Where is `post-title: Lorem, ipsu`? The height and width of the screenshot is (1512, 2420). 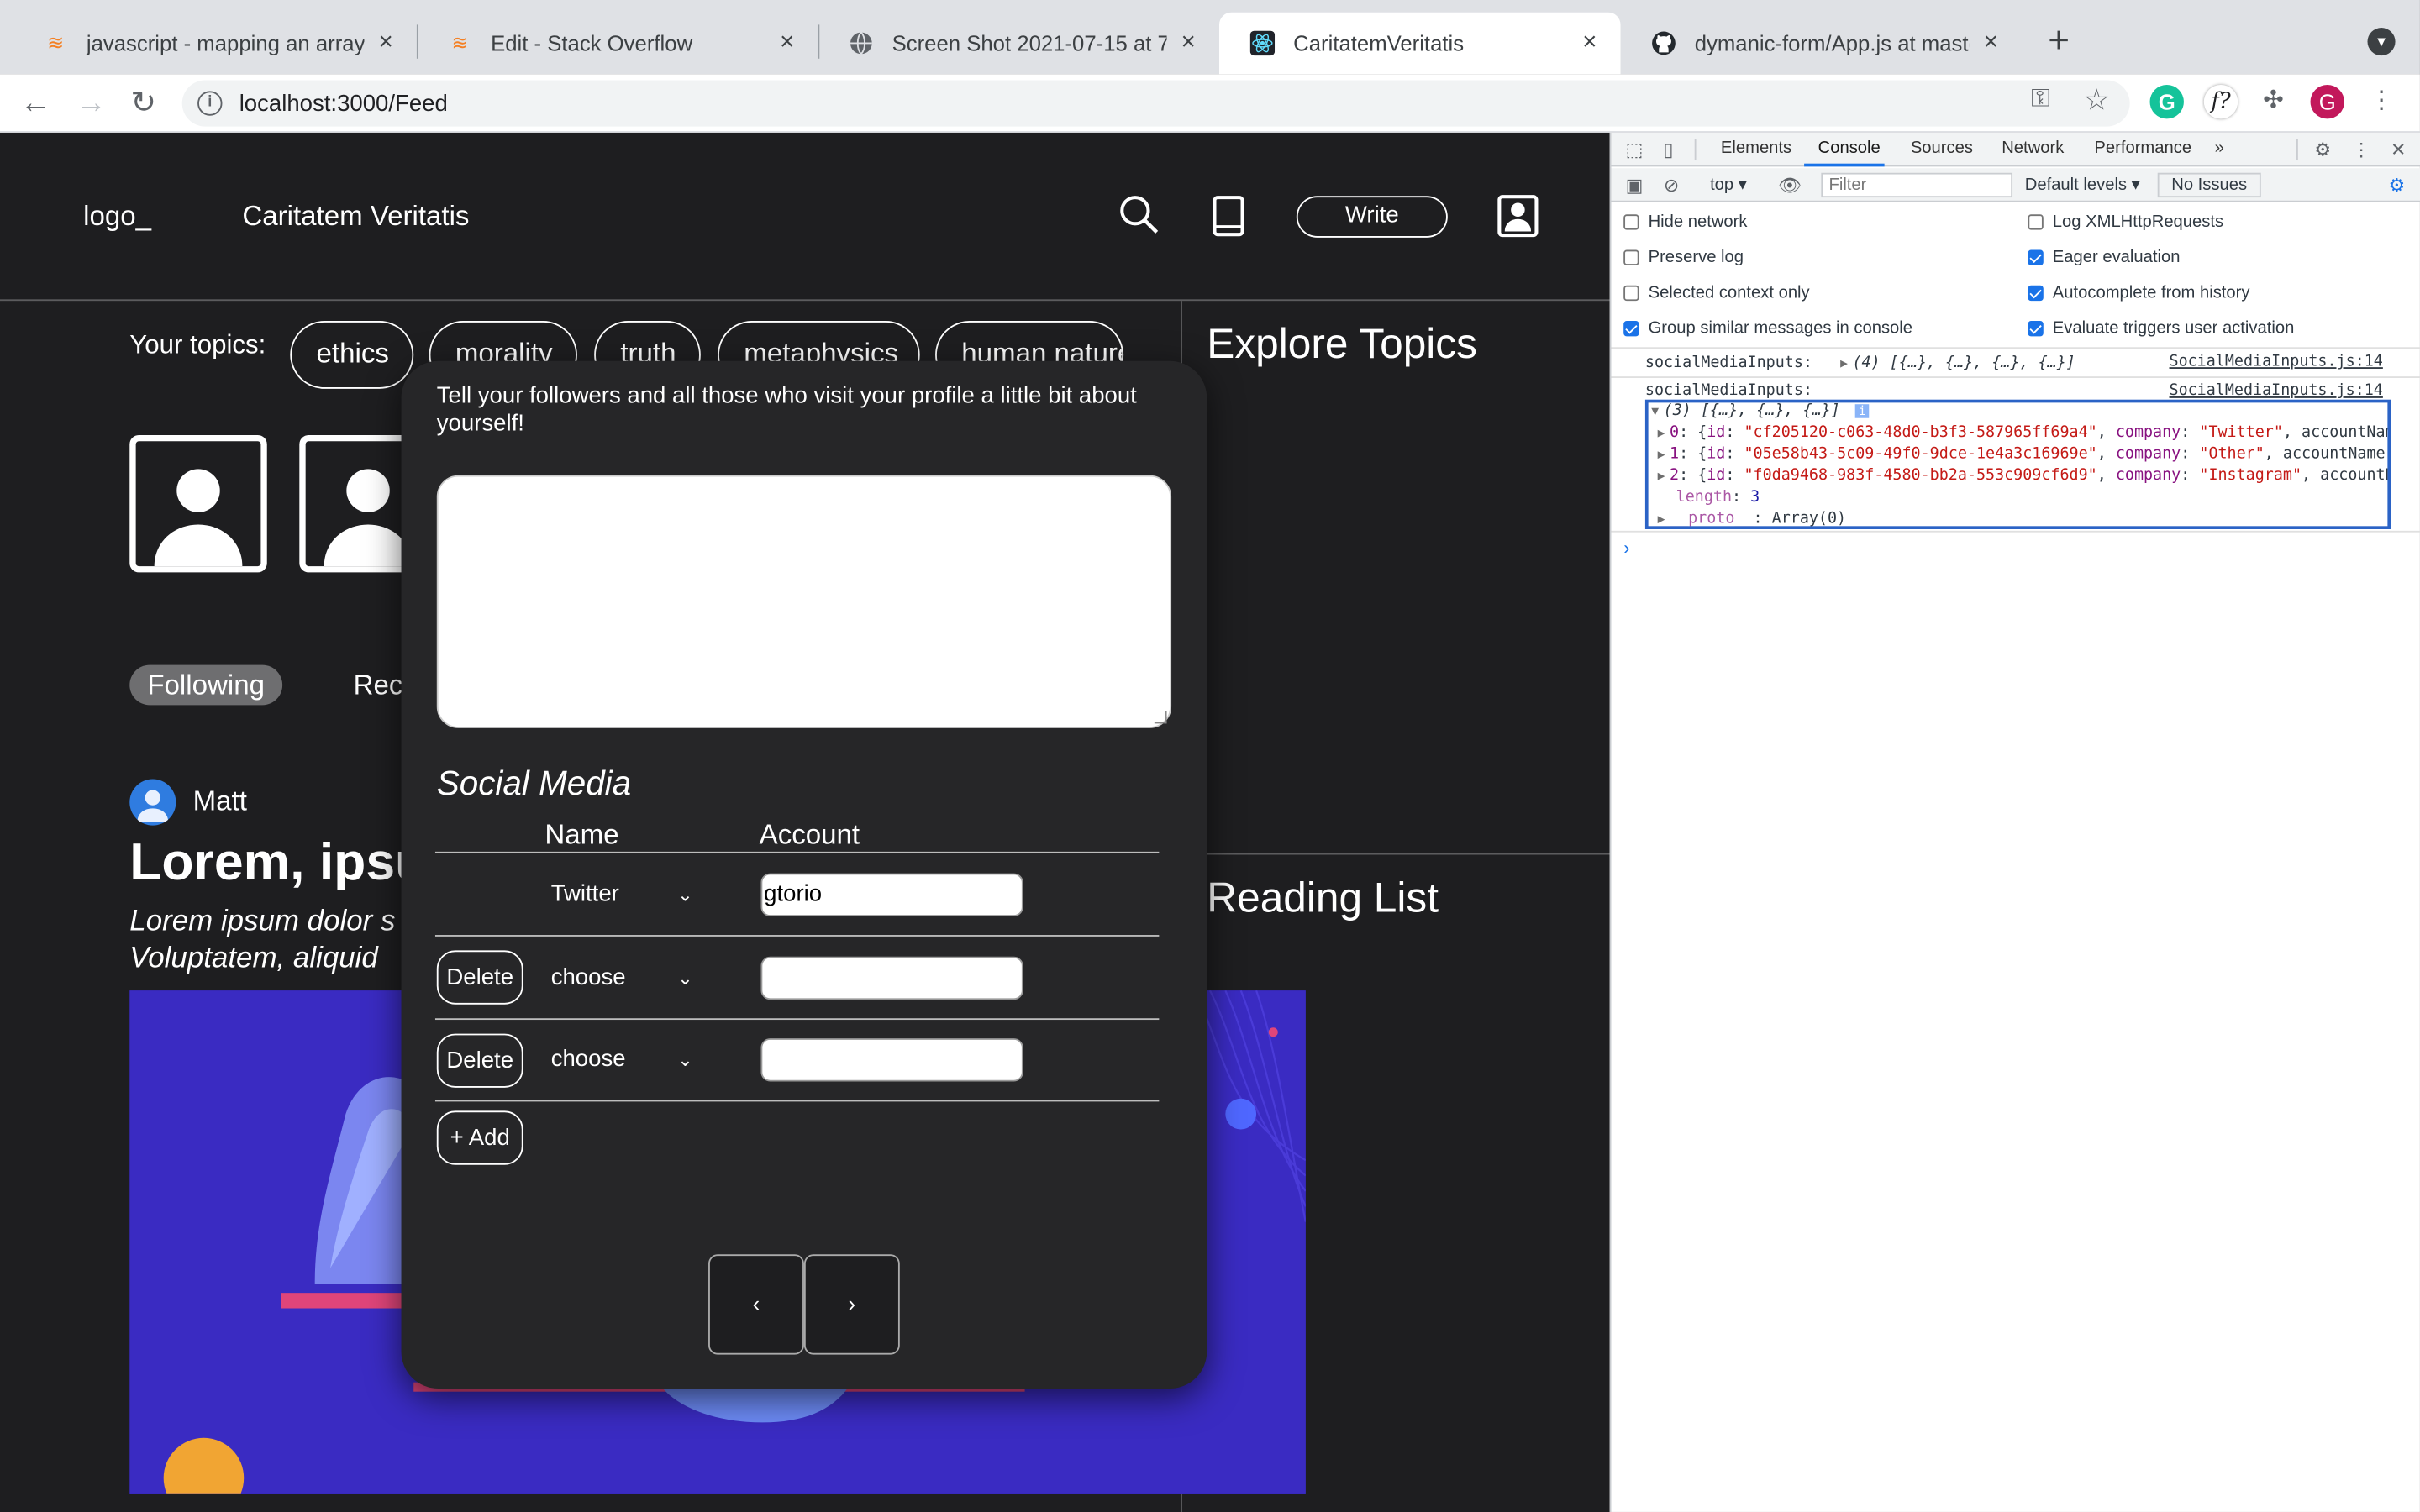 post-title: Lorem, ipsu is located at coordinates (278, 863).